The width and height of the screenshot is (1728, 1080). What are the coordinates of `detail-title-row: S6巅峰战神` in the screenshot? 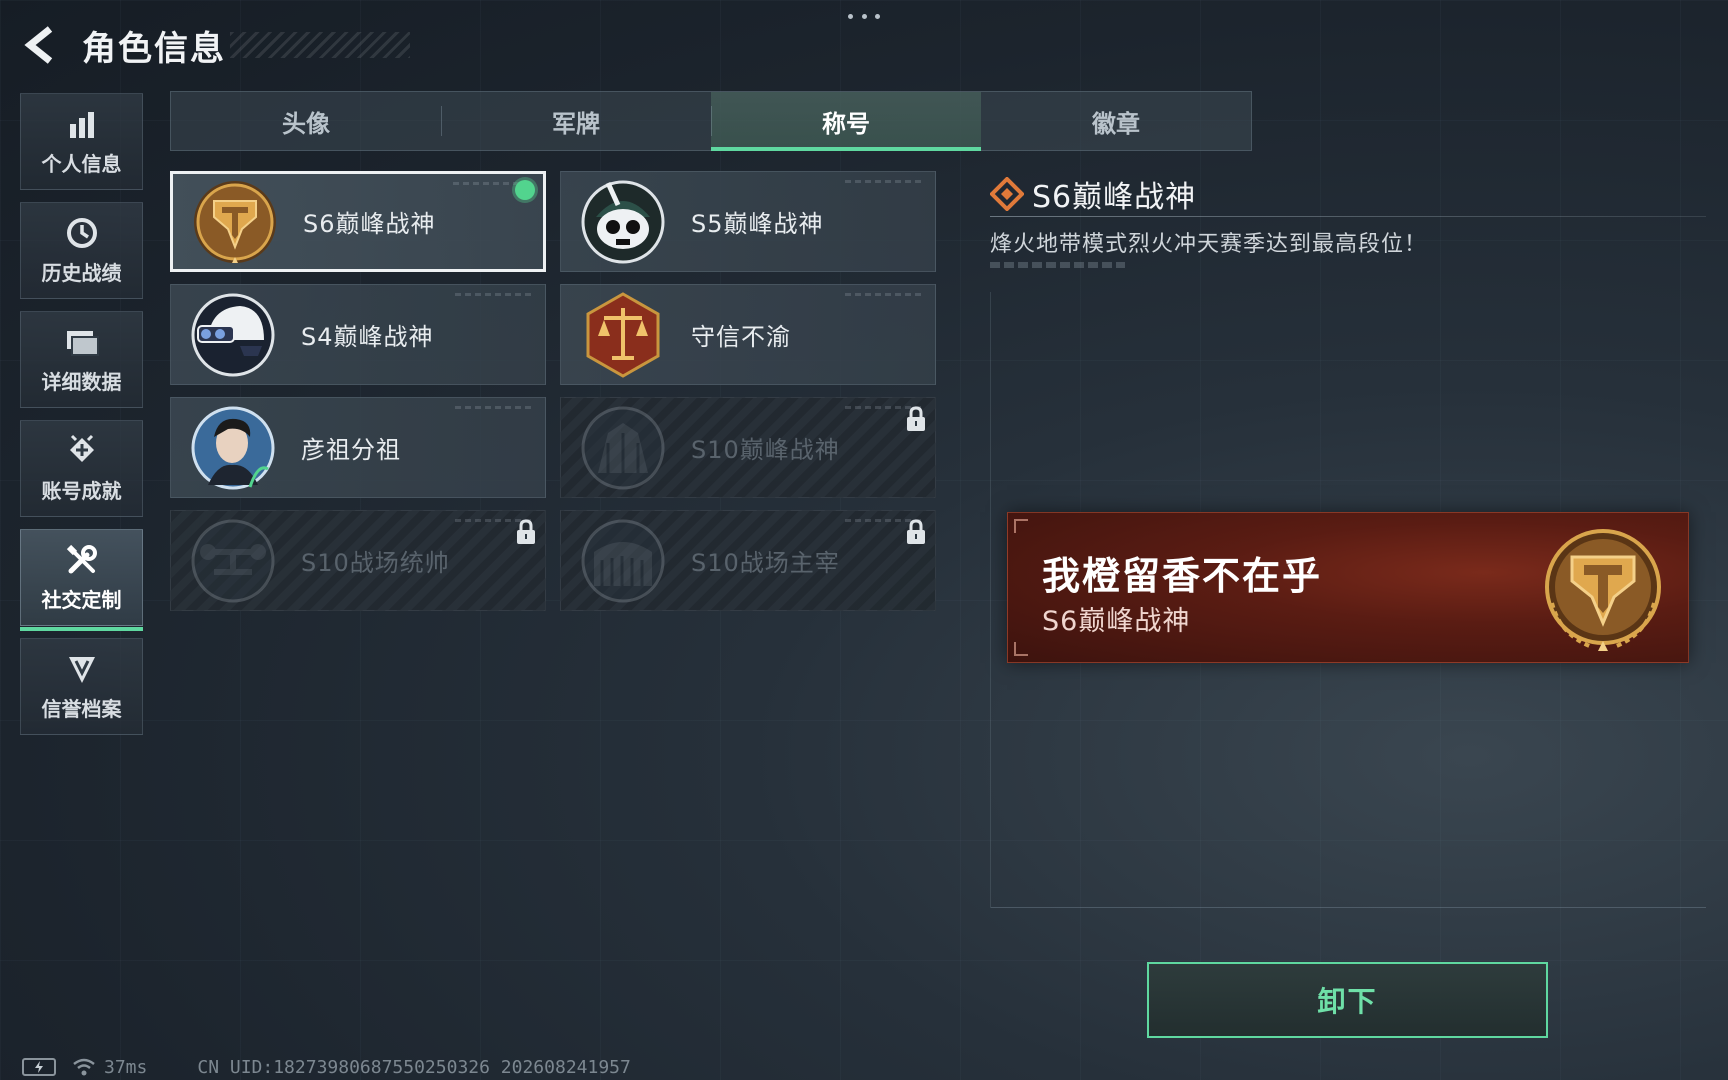 It's located at (1093, 194).